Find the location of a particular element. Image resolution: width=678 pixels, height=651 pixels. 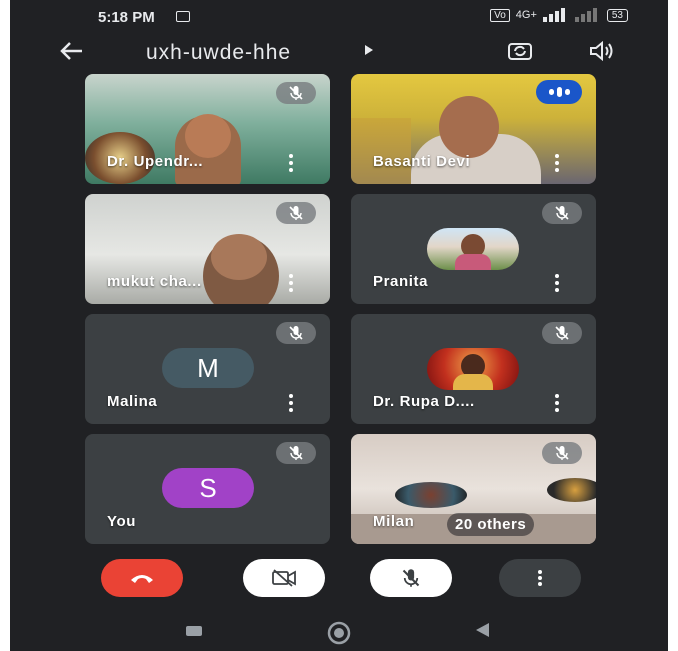

mic-toggle-button is located at coordinates (411, 578).